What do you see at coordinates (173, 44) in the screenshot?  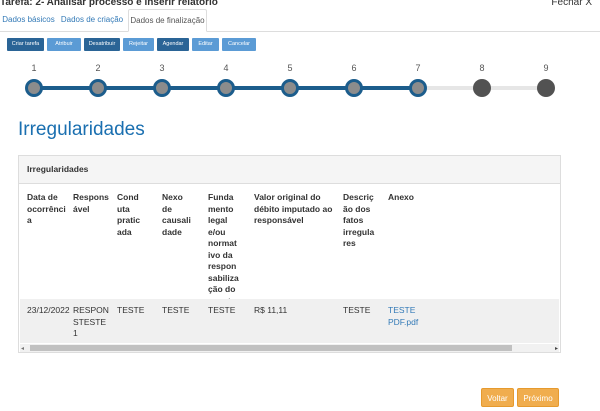 I see `agendar-button: Agendar` at bounding box center [173, 44].